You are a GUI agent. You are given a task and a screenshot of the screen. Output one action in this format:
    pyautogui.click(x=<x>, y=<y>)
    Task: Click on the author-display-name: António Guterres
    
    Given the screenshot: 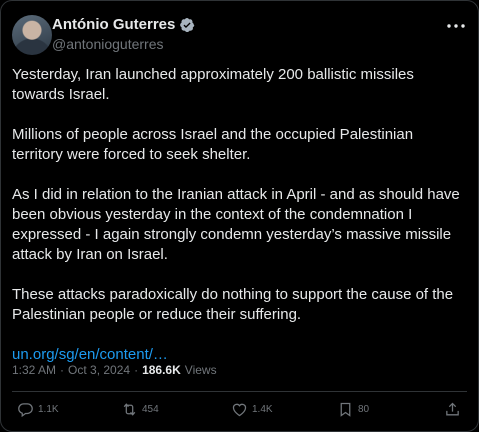 What is the action you would take?
    pyautogui.click(x=113, y=24)
    